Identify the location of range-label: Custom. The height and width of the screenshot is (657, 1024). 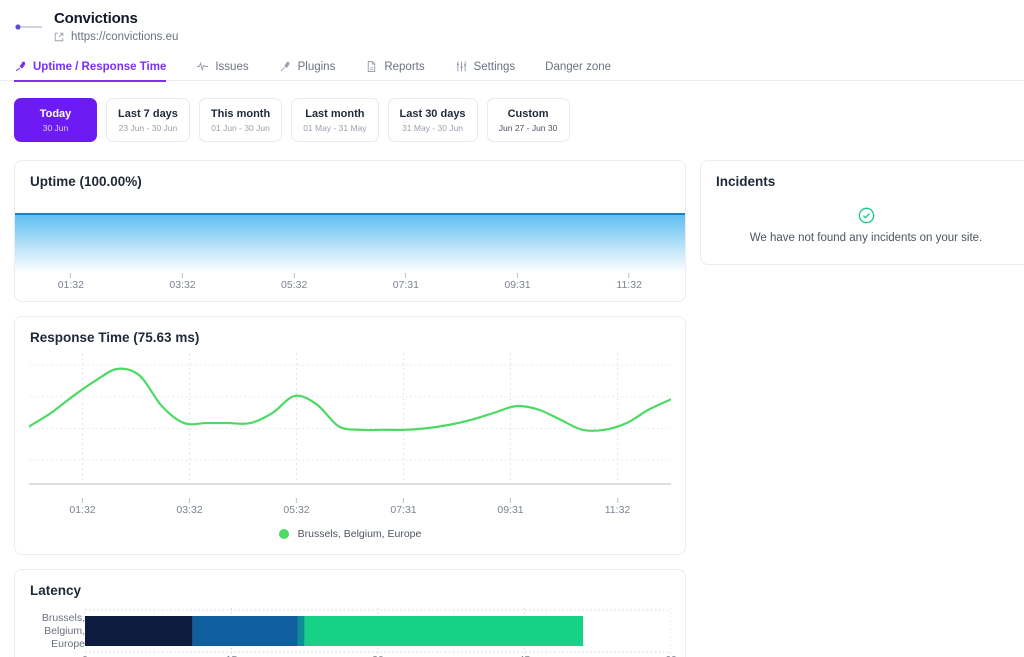
(528, 113).